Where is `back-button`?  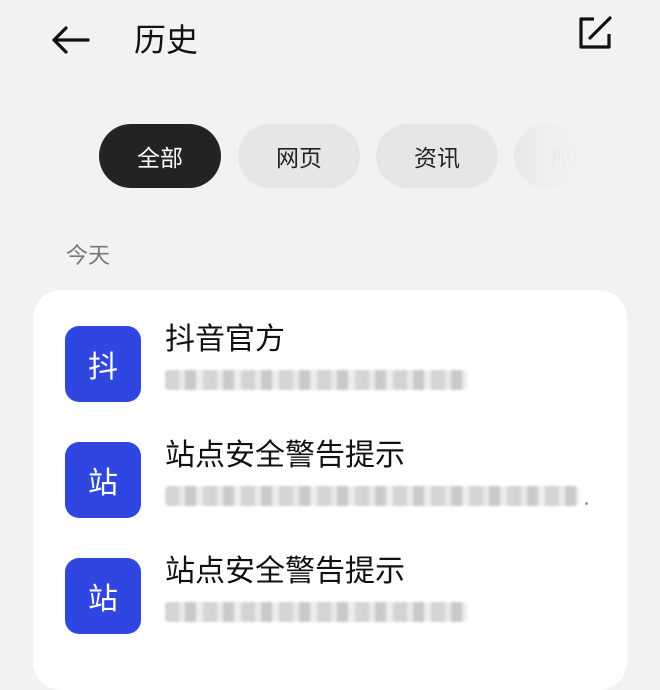
back-button is located at coordinates (70, 40).